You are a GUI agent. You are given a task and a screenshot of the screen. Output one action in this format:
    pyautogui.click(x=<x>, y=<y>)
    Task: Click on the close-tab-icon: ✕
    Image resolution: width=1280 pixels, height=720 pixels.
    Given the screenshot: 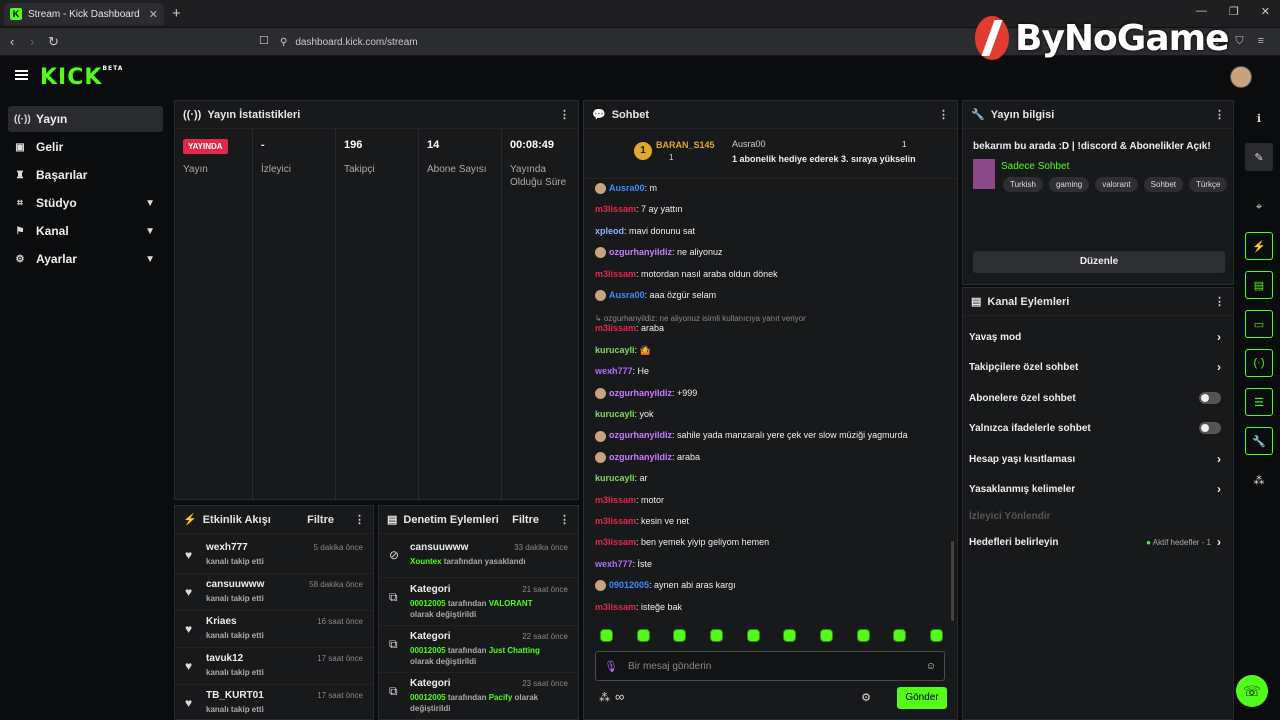 What is the action you would take?
    pyautogui.click(x=153, y=14)
    